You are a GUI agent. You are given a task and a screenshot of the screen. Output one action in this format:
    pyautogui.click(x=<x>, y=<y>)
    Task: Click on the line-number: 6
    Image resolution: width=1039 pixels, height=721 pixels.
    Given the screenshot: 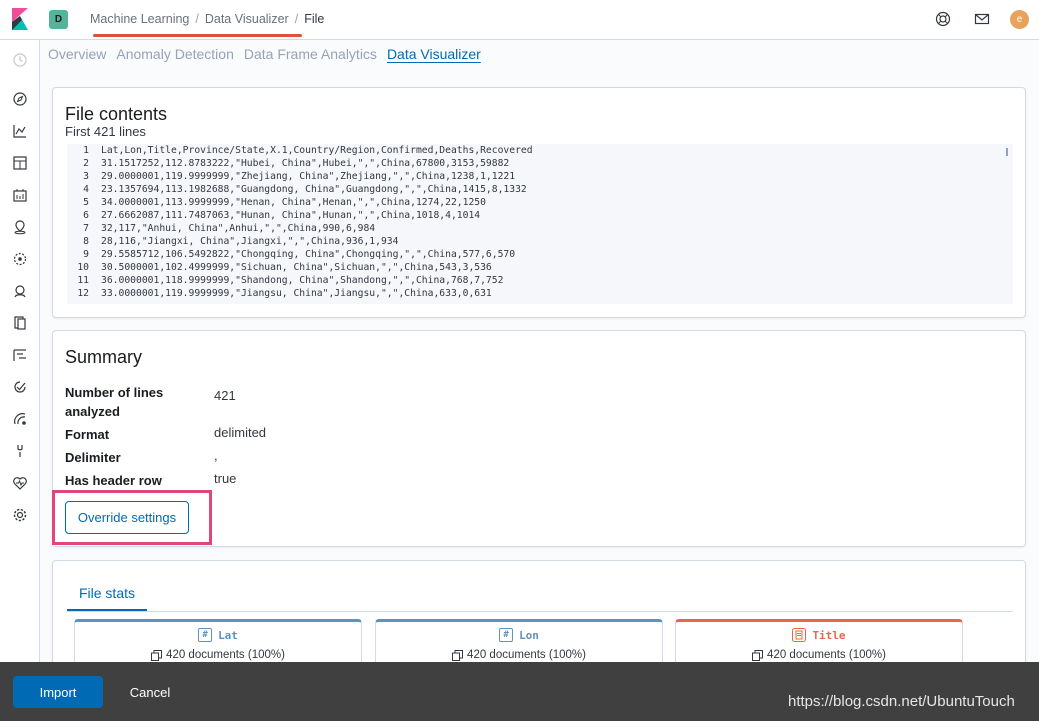 What is the action you would take?
    pyautogui.click(x=86, y=215)
    